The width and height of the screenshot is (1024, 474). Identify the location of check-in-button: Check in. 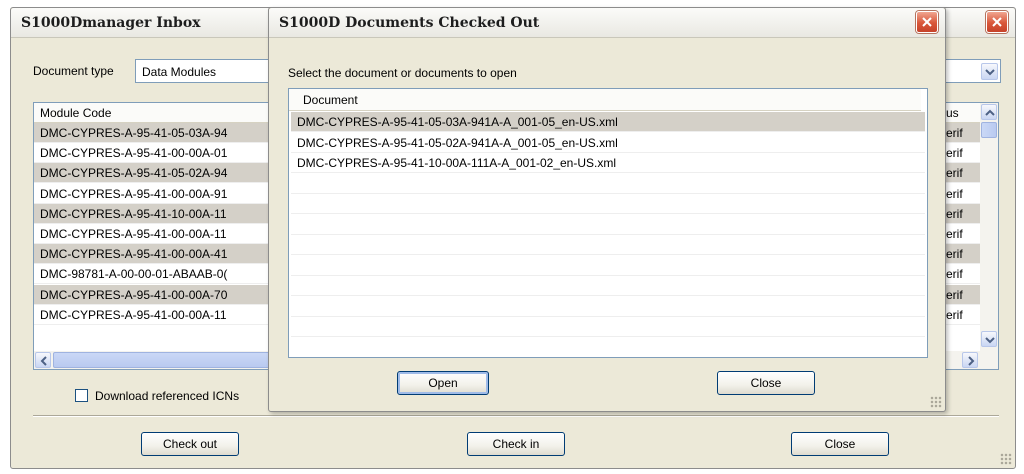
(516, 444).